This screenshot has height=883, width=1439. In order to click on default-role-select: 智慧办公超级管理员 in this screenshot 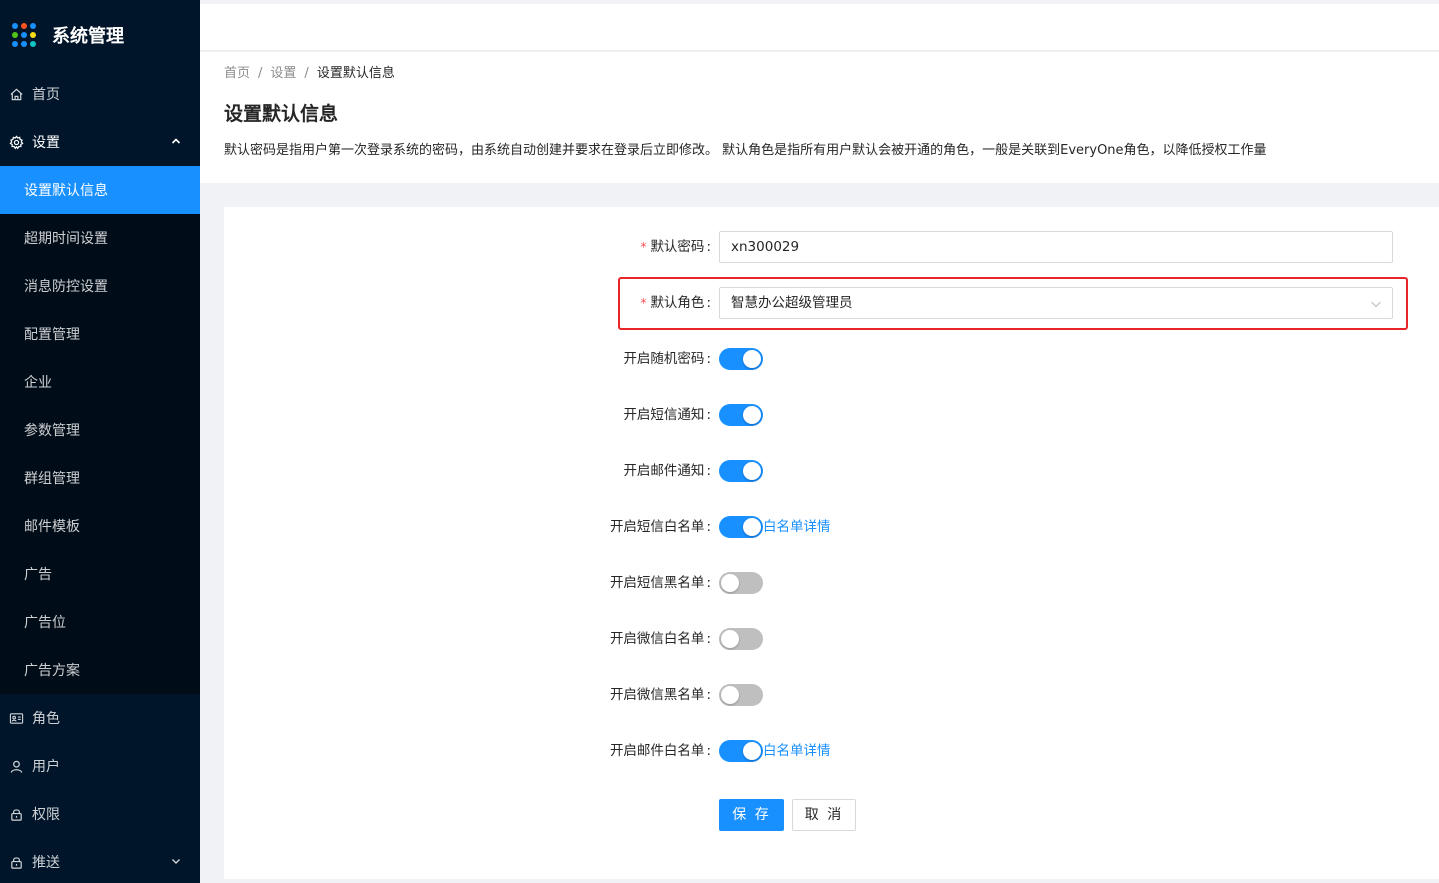, I will do `click(1056, 303)`.